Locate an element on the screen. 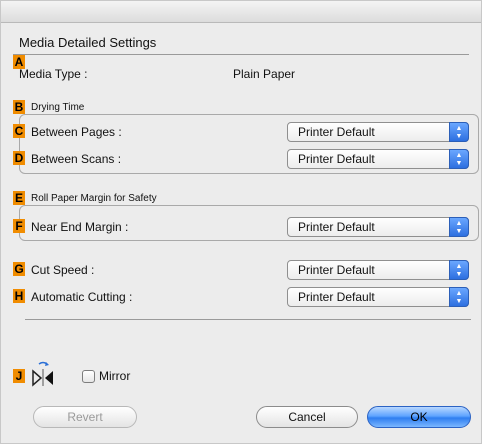 Image resolution: width=482 pixels, height=444 pixels. between-scans-label: Between Scans : is located at coordinates (76, 159).